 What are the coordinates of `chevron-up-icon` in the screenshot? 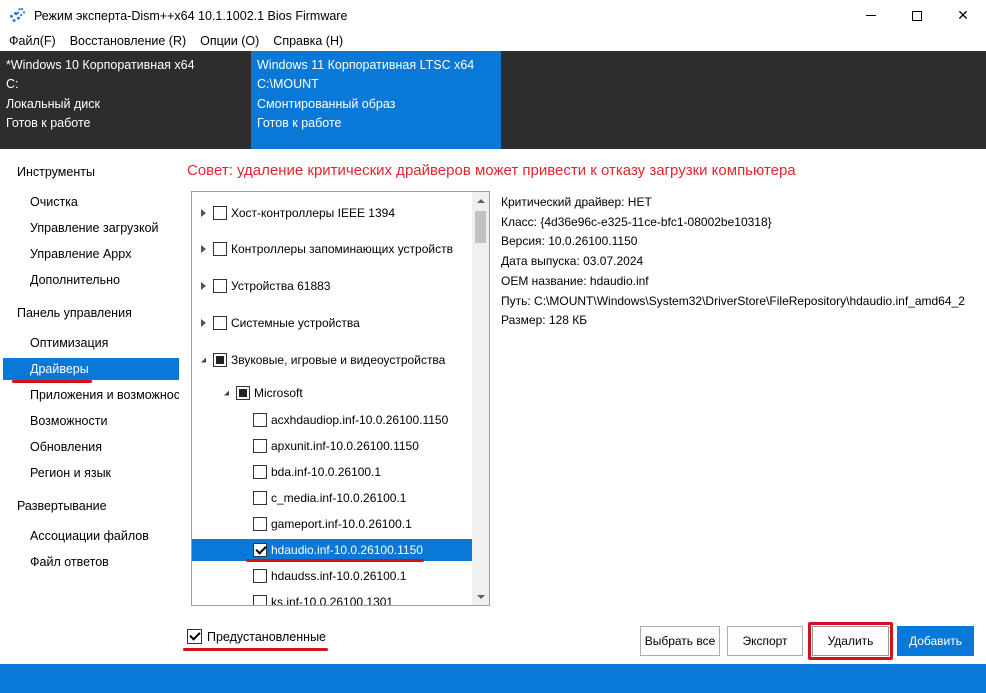 It's located at (480, 200).